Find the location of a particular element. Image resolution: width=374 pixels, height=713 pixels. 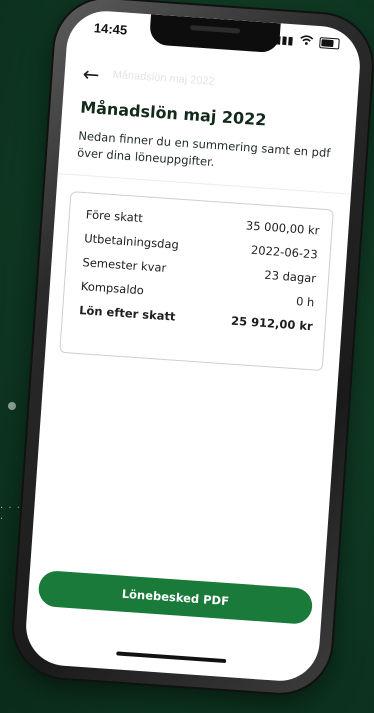

home-indicator is located at coordinates (171, 657).